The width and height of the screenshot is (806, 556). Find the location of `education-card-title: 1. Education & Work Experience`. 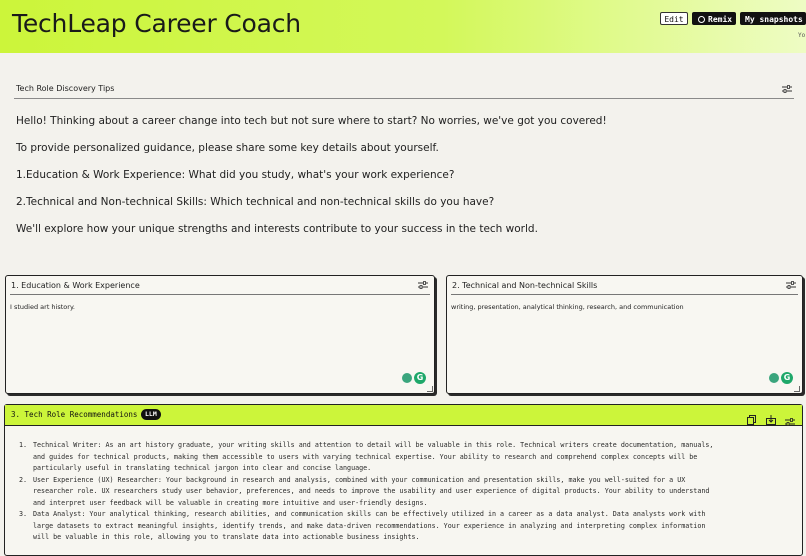

education-card-title: 1. Education & Work Experience is located at coordinates (75, 285).